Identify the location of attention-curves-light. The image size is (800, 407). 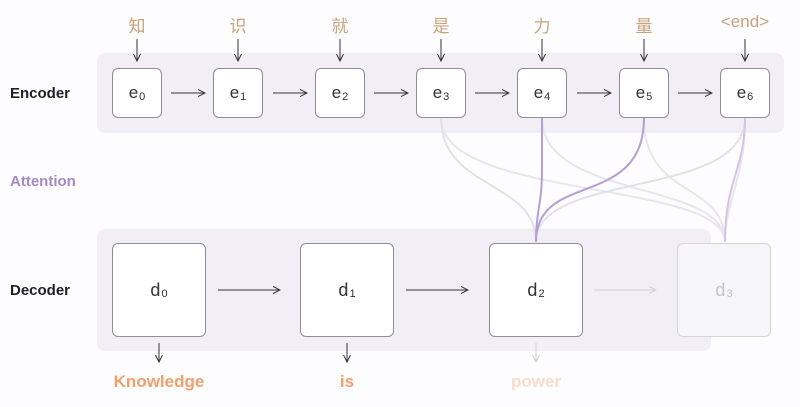
(593, 180).